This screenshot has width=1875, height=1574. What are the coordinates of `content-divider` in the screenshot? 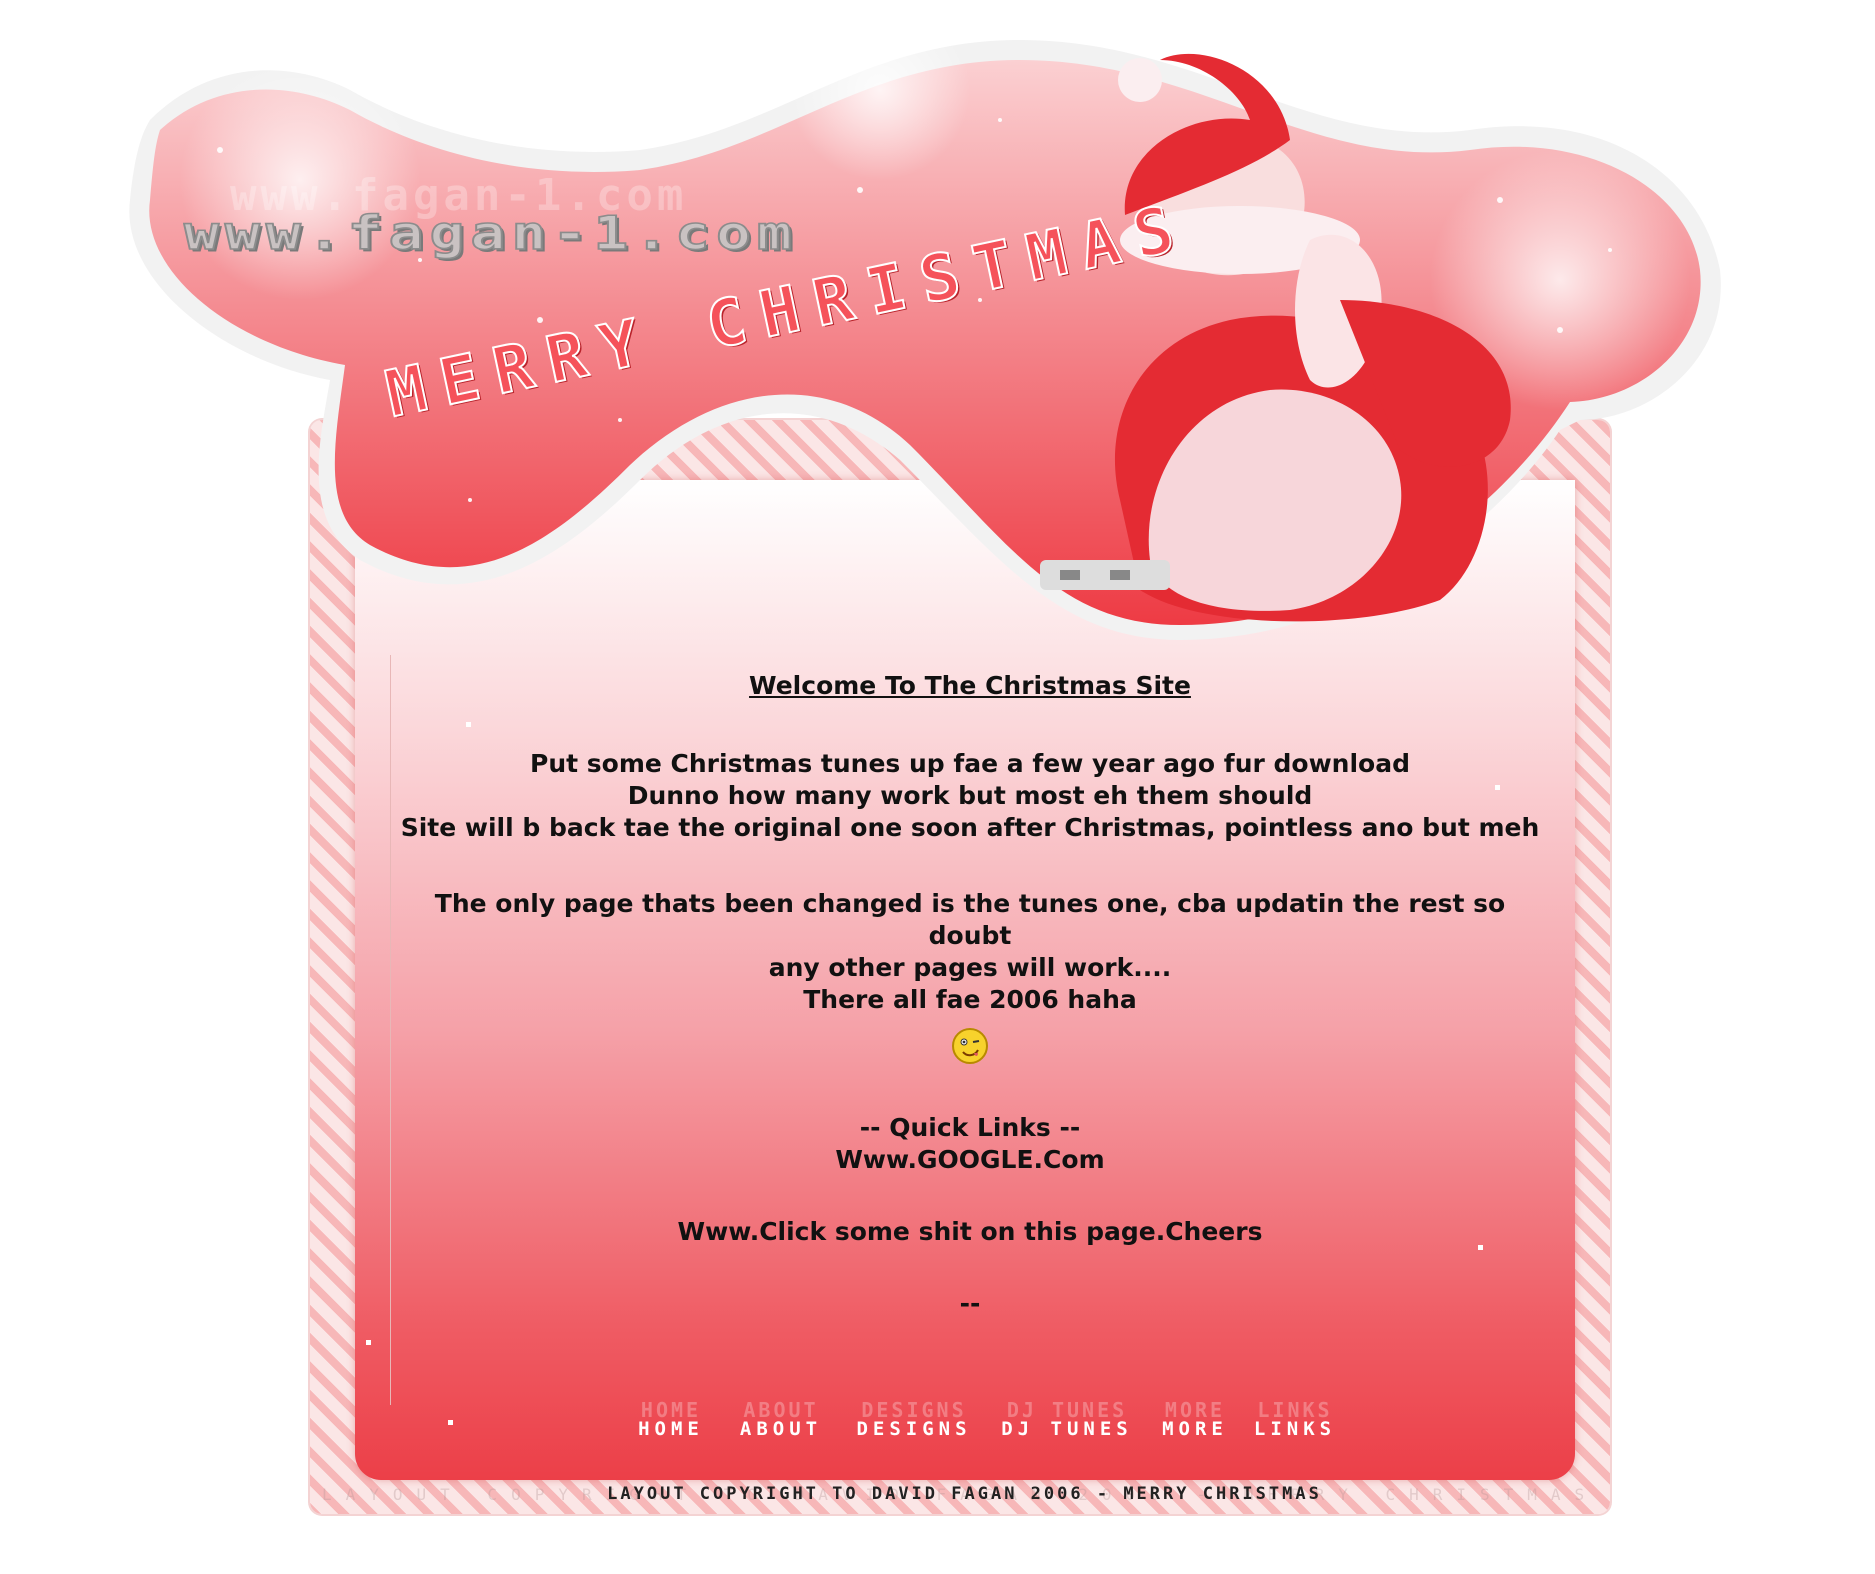 It's located at (390, 1030).